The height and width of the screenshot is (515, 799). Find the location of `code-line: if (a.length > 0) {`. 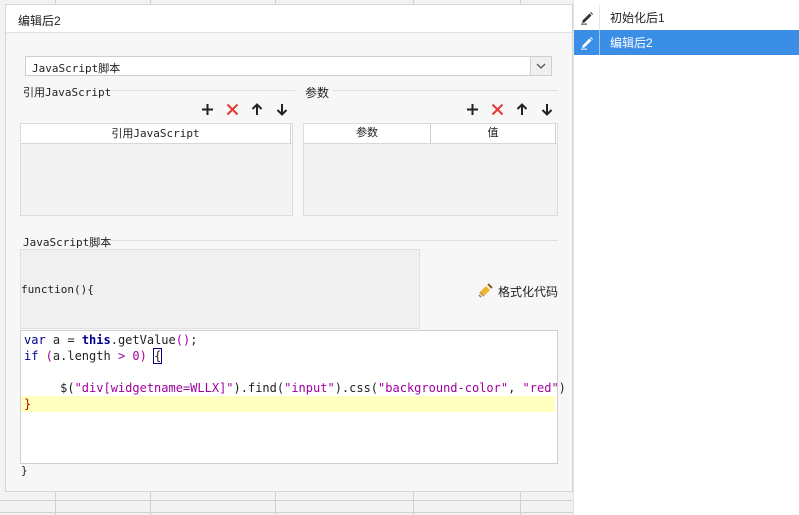

code-line: if (a.length > 0) { is located at coordinates (93, 356).